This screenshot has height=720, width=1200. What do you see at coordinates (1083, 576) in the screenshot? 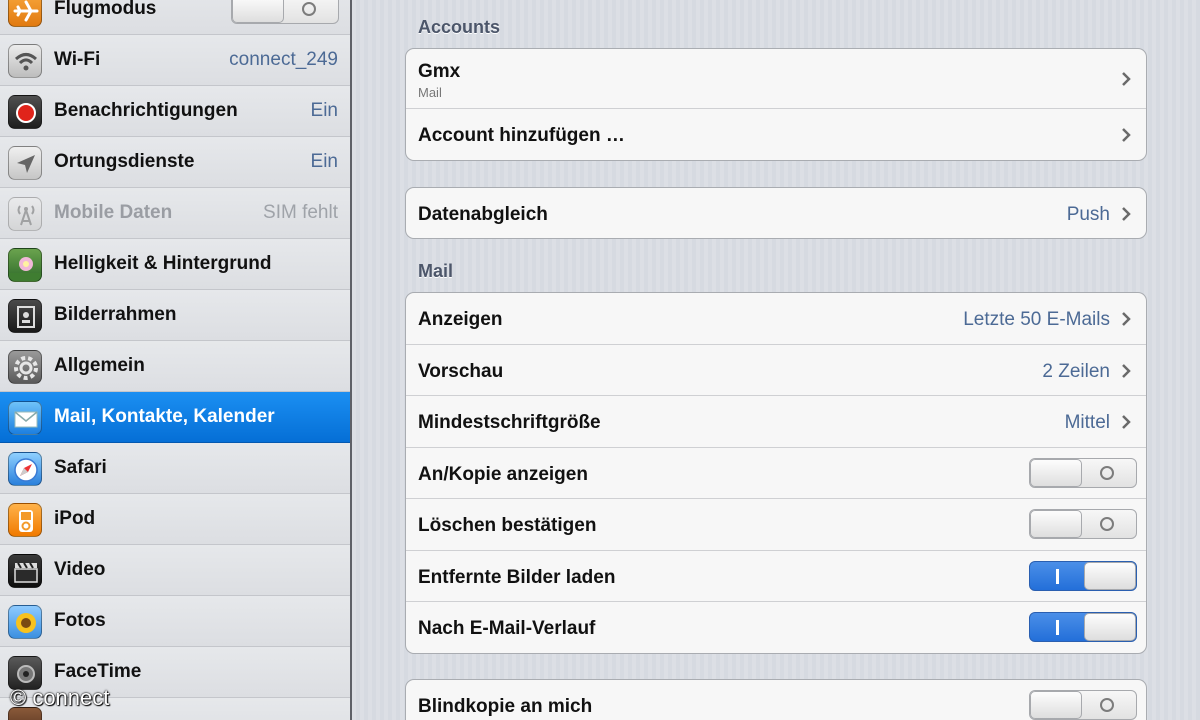
I see `load-remote-images-switch` at bounding box center [1083, 576].